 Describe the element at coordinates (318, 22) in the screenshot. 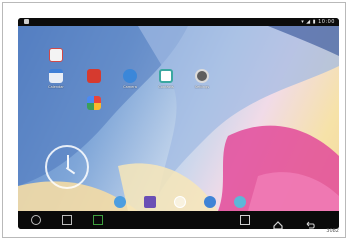

I see `status-indicators: ▾ ◢ ▮ 10:00` at that location.